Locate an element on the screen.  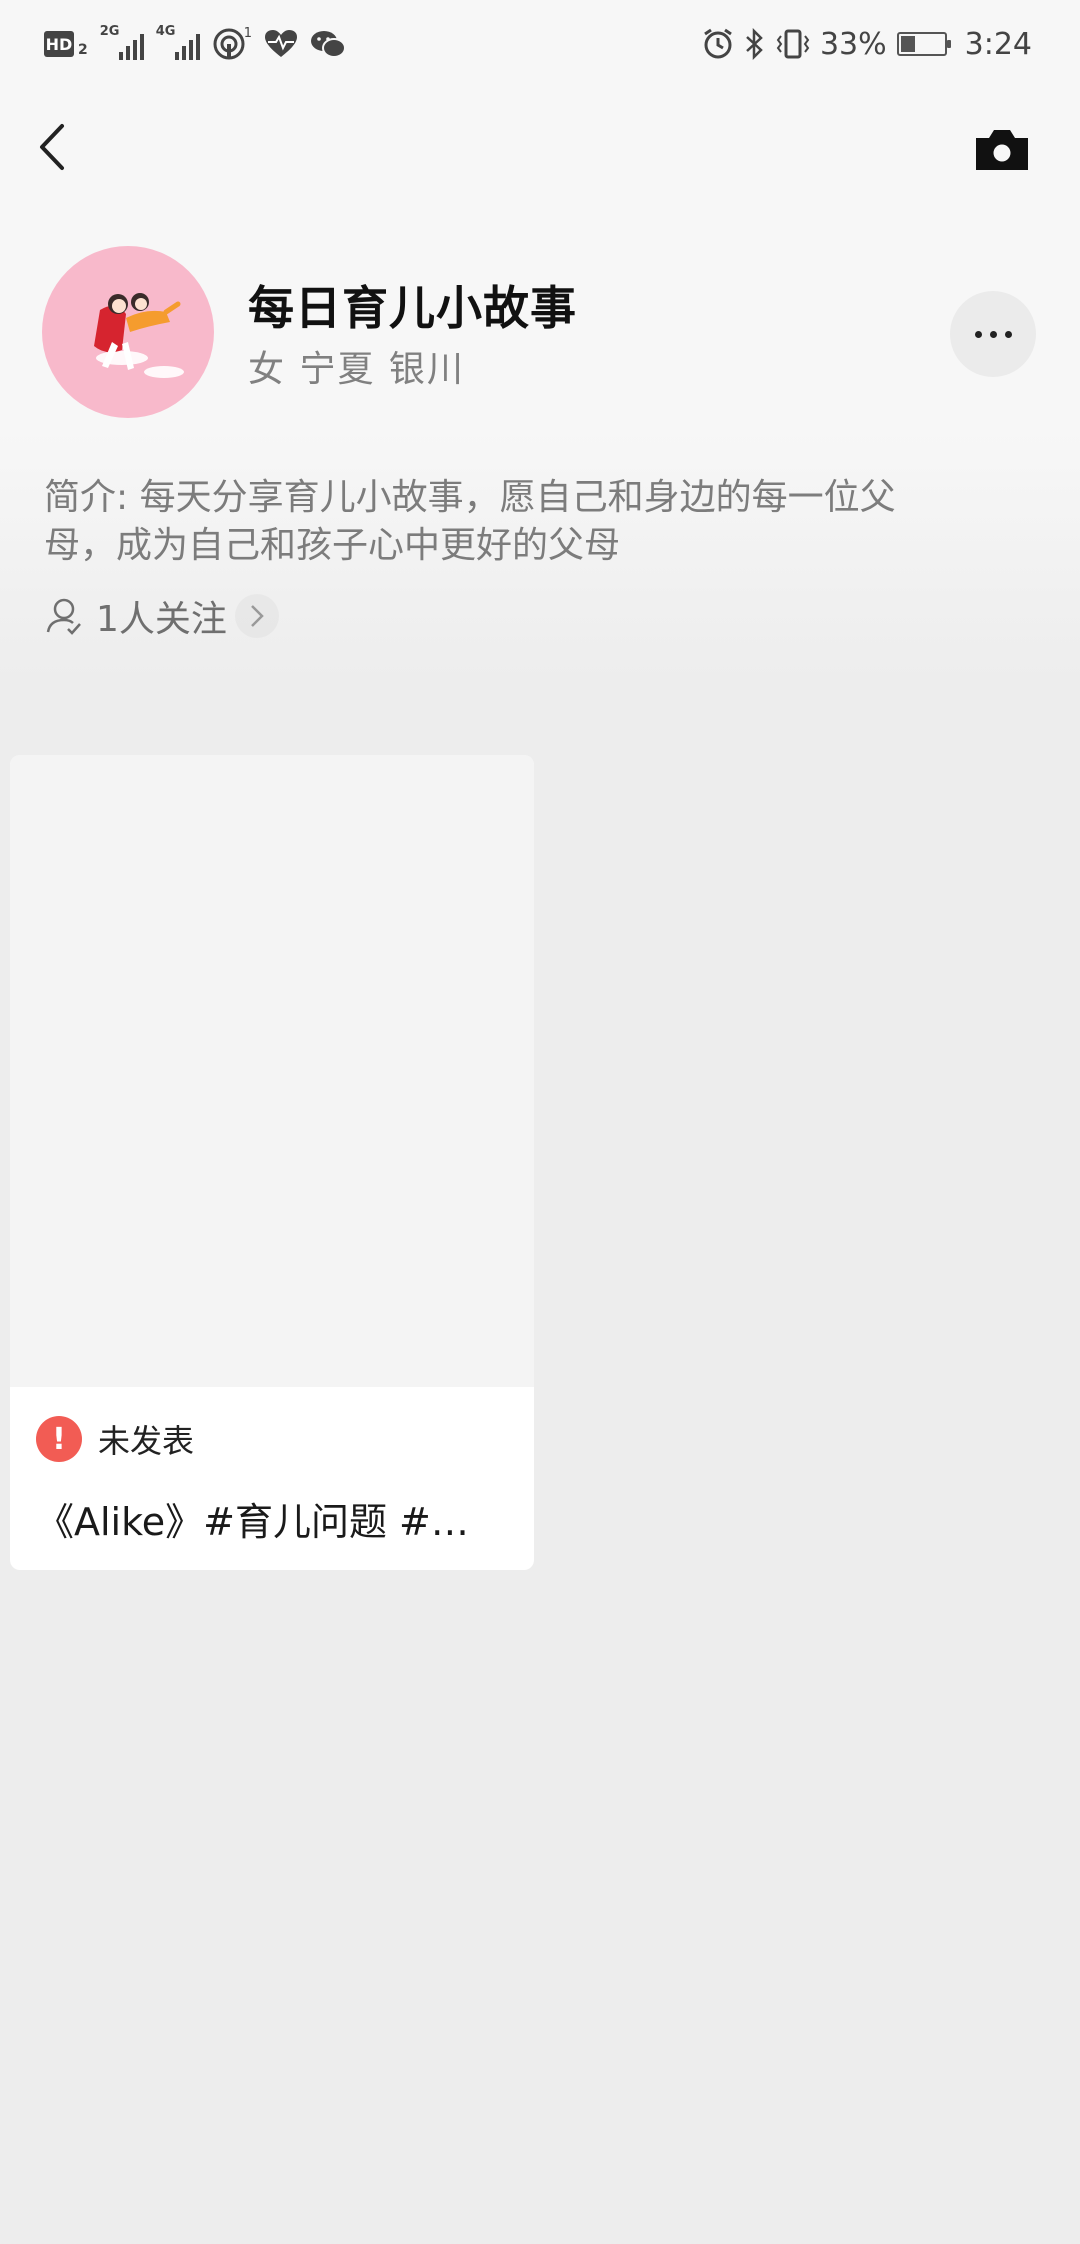
clock: 3:24 is located at coordinates (998, 44).